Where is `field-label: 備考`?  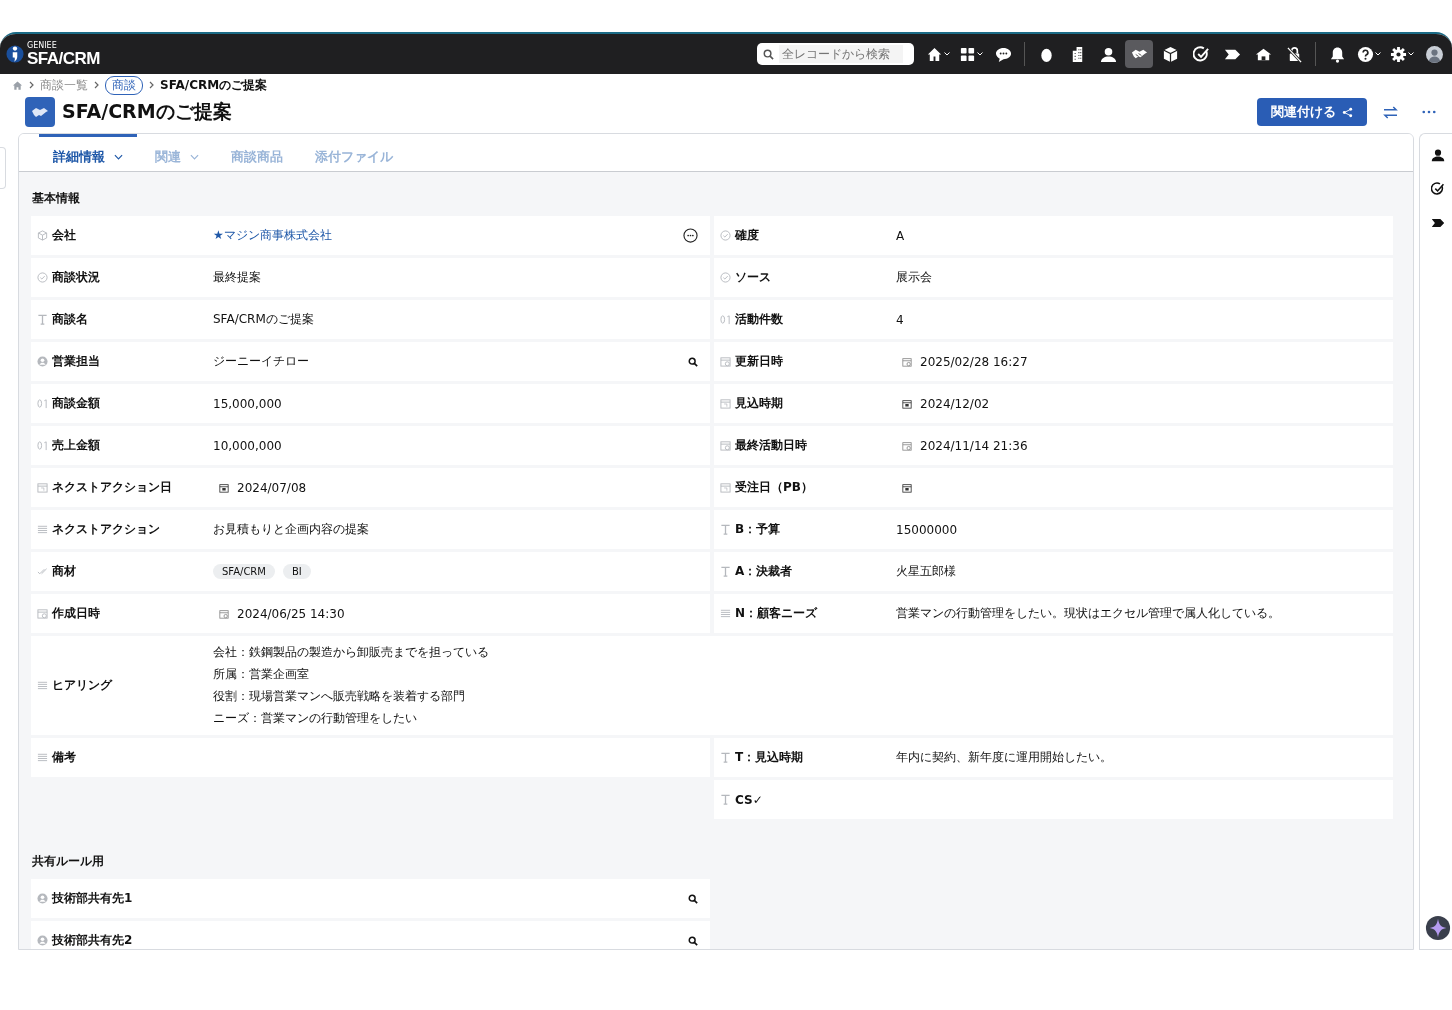
field-label: 備考 is located at coordinates (64, 757).